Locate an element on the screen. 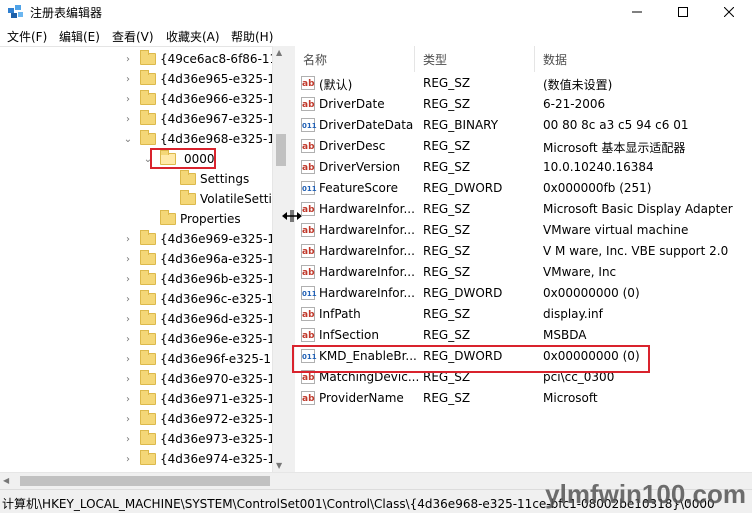 This screenshot has height=513, width=752. value-data: 10.0.10240.16384 is located at coordinates (598, 167).